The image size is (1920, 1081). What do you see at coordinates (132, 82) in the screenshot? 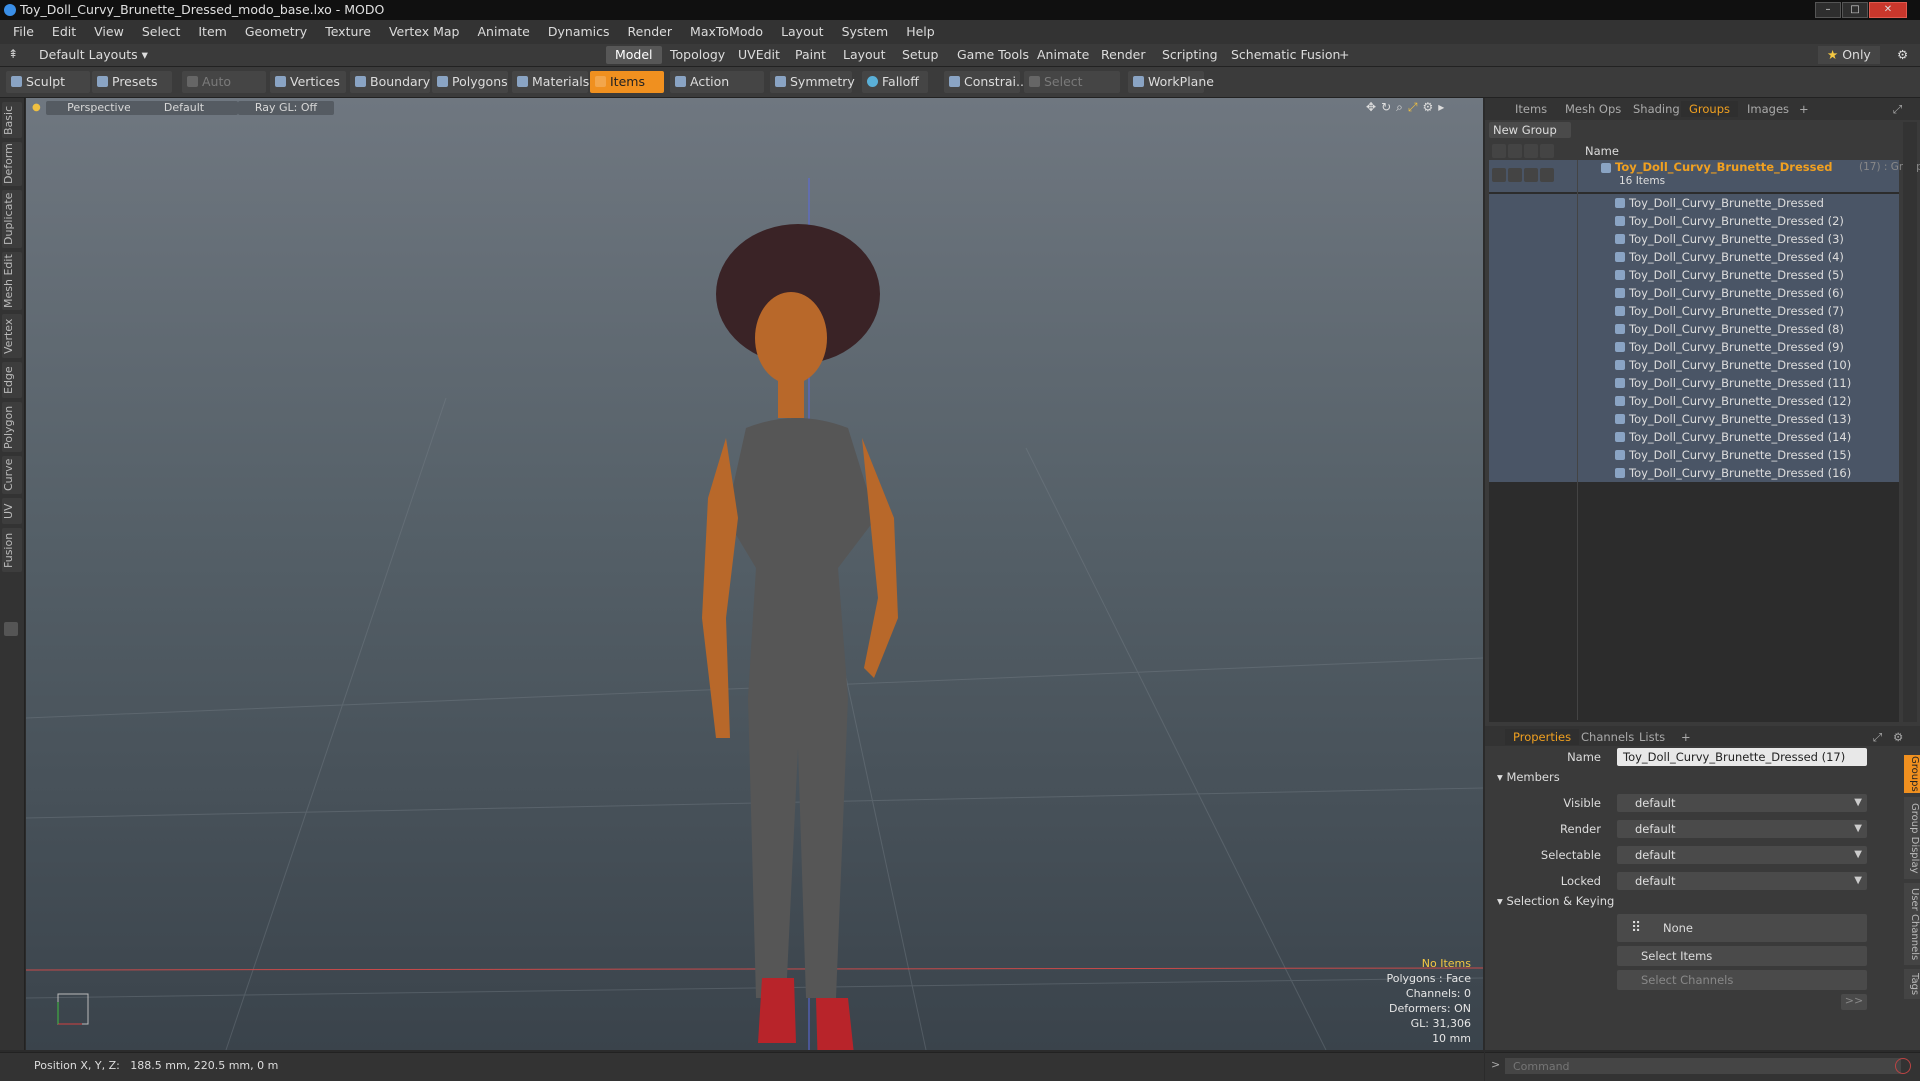
I see `presets-button: Presets` at bounding box center [132, 82].